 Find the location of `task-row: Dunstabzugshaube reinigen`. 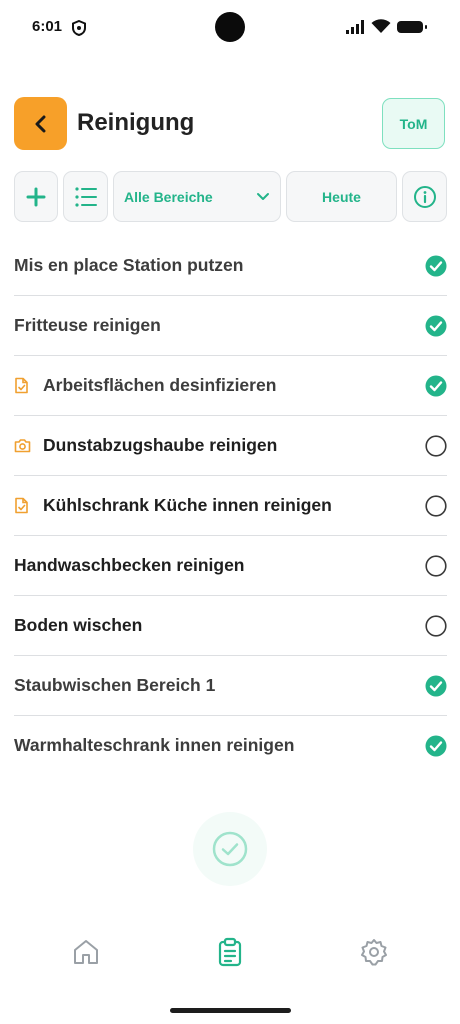

task-row: Dunstabzugshaube reinigen is located at coordinates (230, 446).